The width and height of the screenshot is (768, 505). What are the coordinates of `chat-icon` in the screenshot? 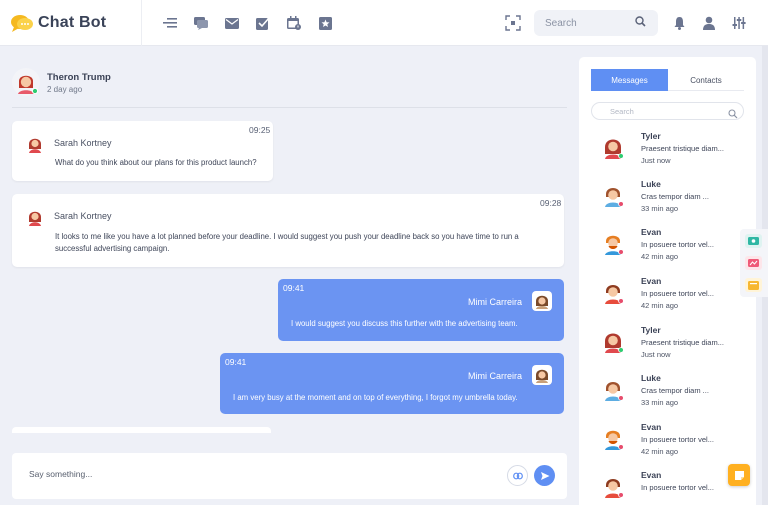 It's located at (201, 23).